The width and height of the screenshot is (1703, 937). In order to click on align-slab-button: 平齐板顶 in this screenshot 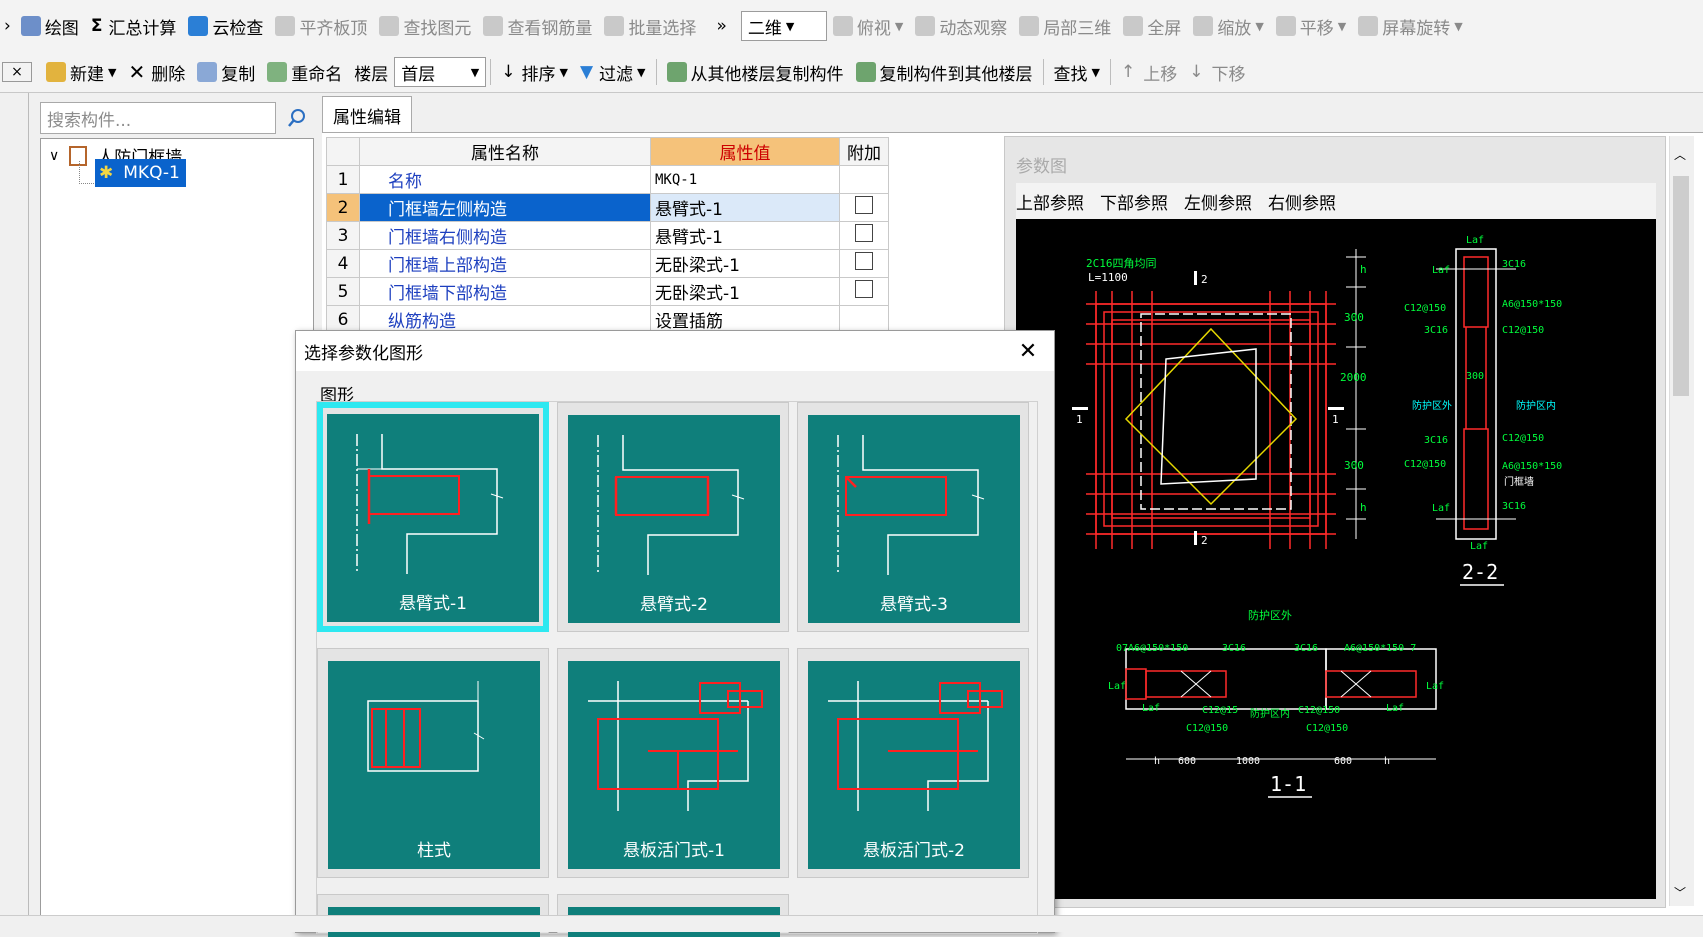, I will do `click(321, 26)`.